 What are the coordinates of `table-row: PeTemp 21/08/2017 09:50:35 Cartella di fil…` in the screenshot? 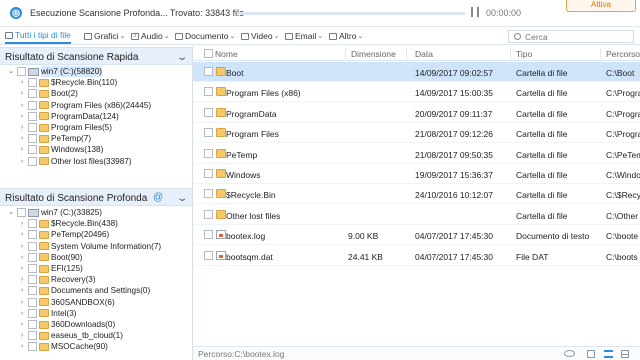 It's located at (416, 154).